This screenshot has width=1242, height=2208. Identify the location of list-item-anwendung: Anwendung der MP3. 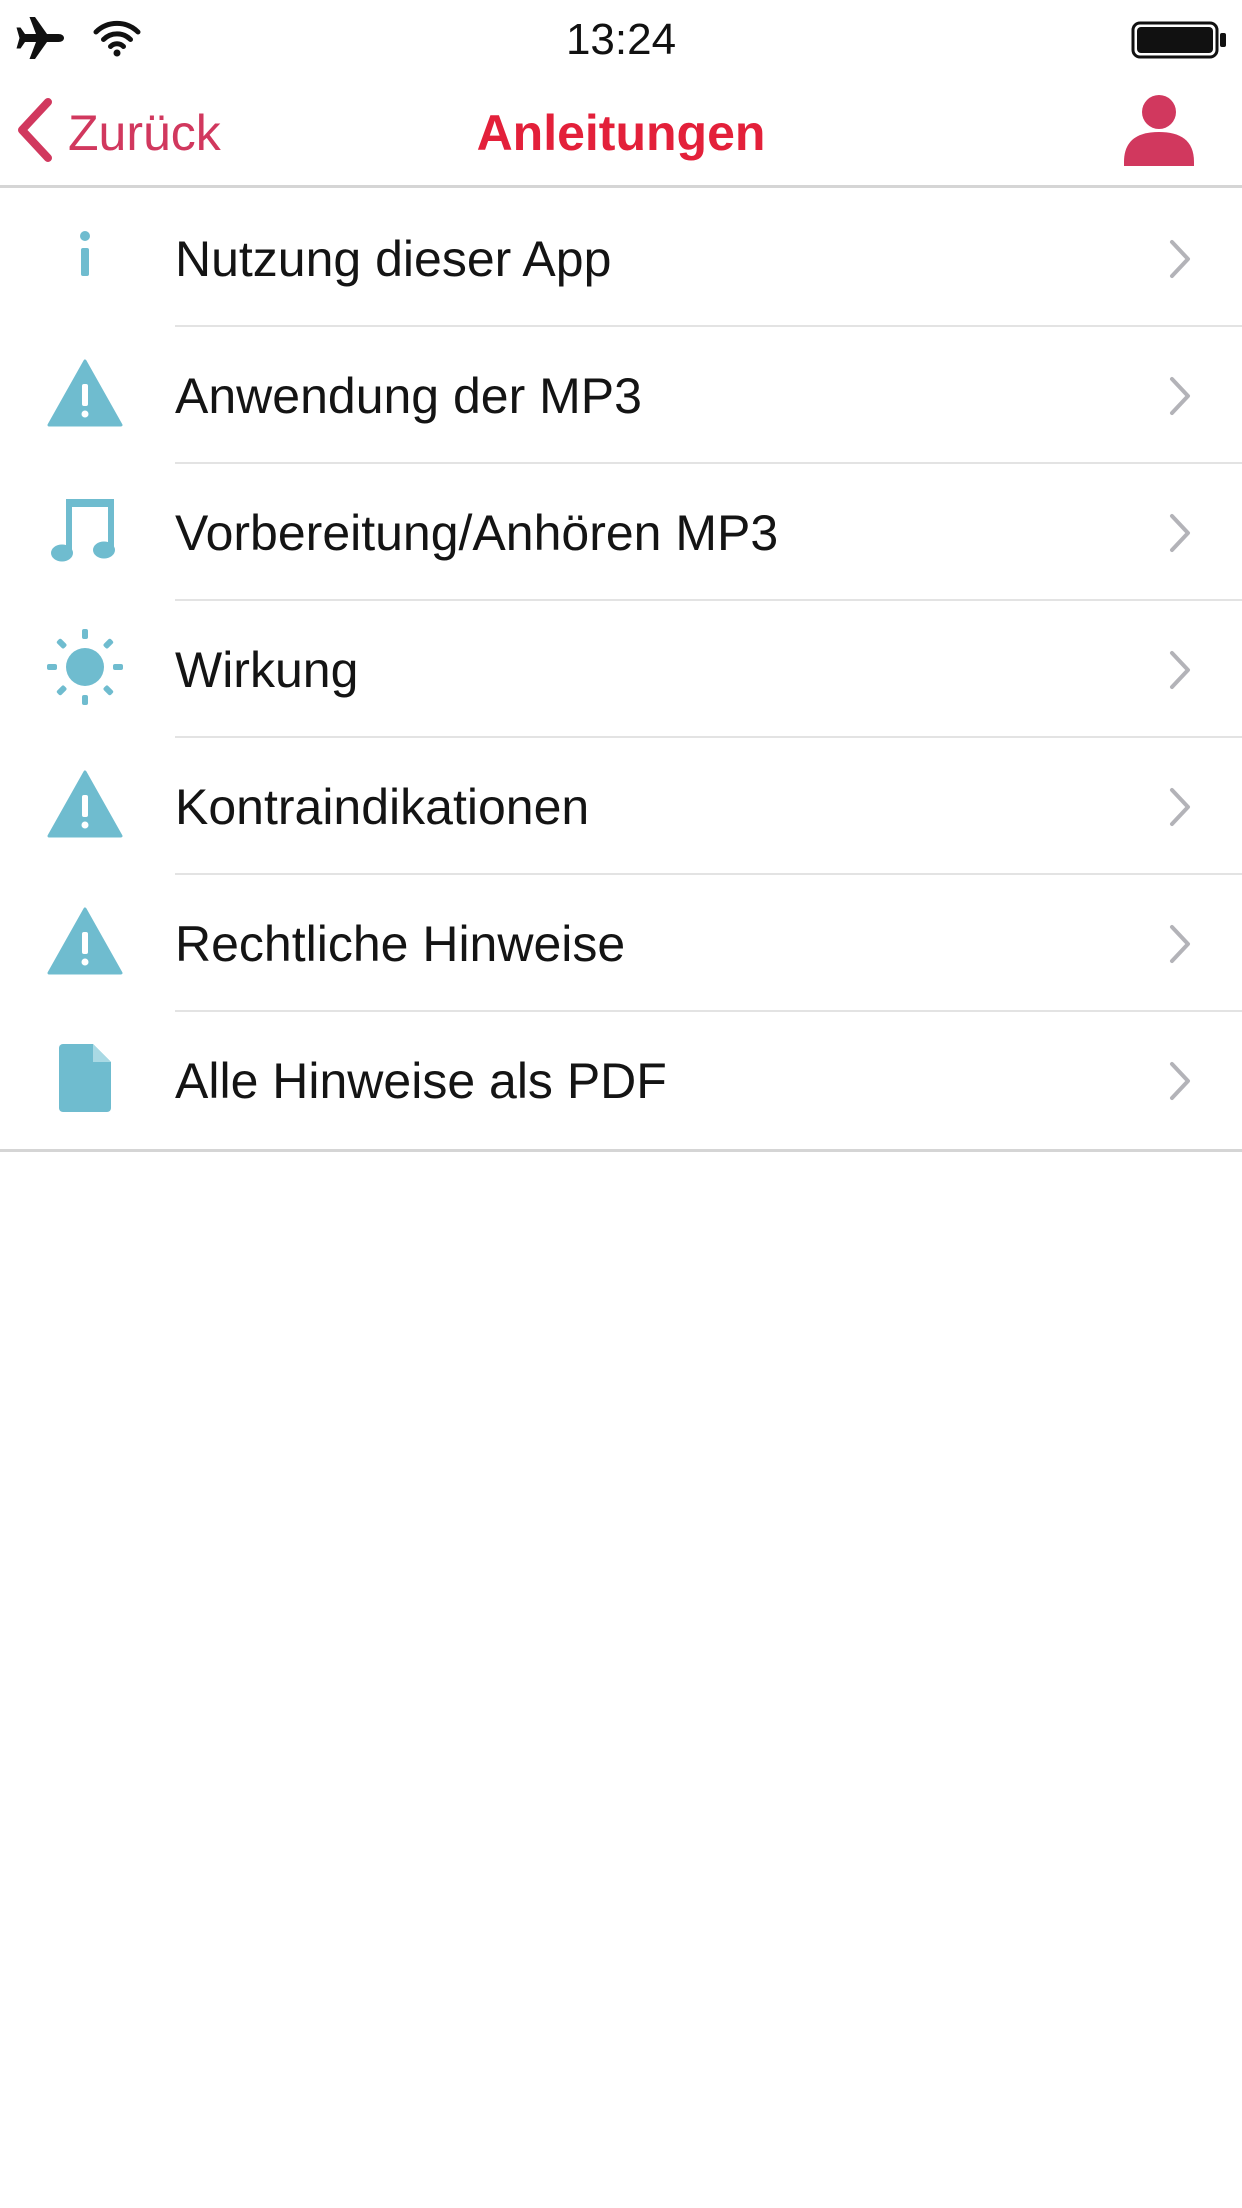
(621, 395).